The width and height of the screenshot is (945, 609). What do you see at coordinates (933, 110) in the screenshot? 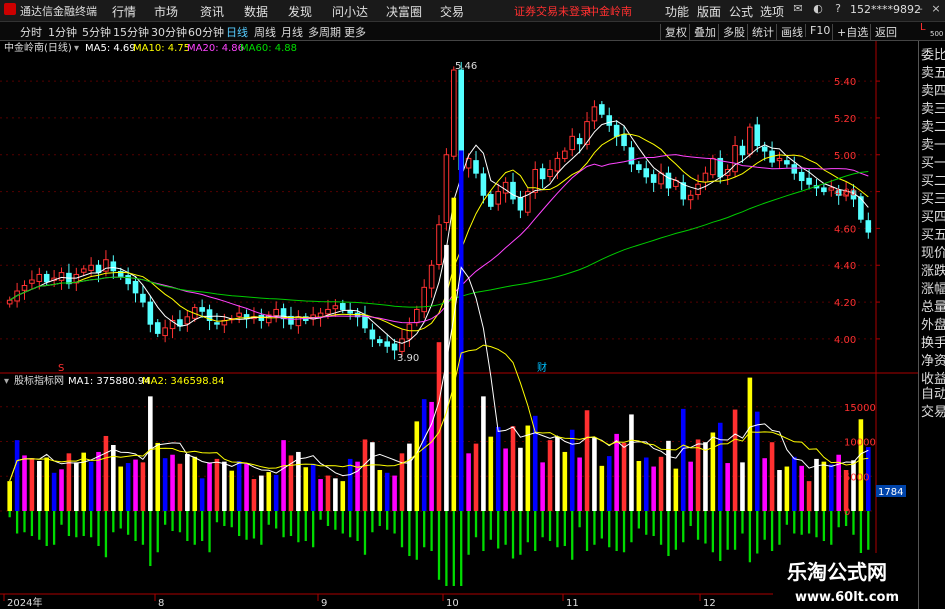
I see `side-item: 卖三` at bounding box center [933, 110].